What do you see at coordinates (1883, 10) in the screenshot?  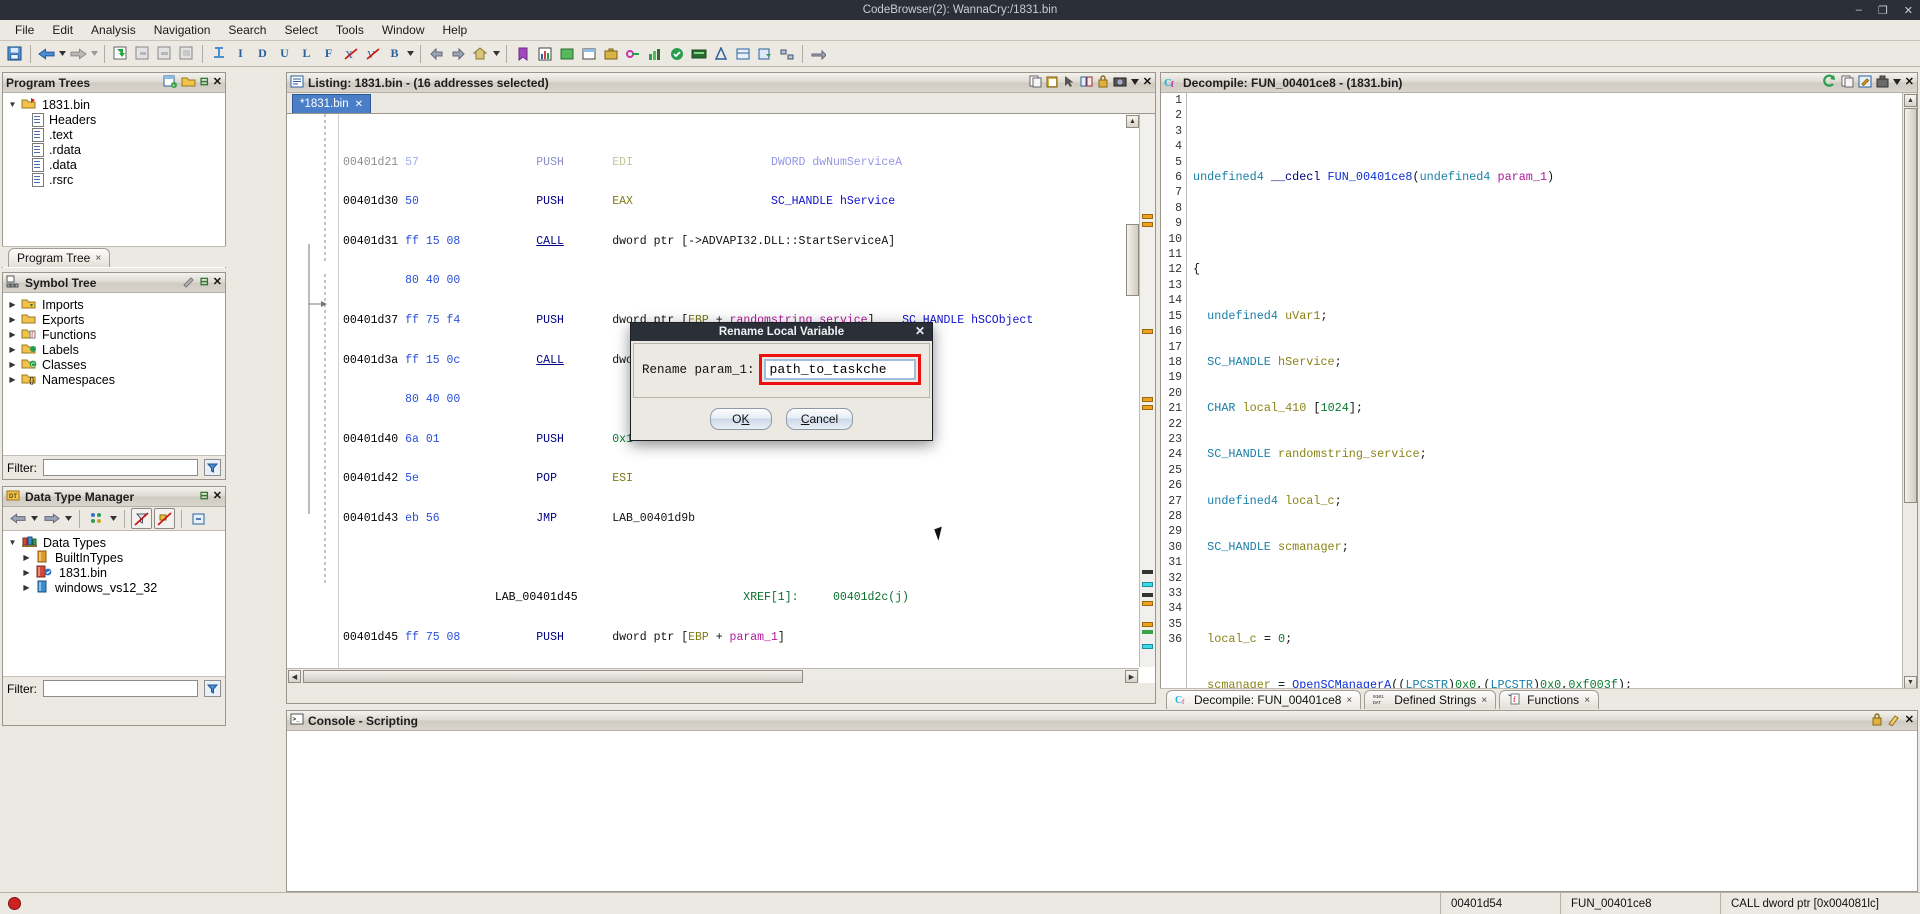 I see `maximize-icon: ❐` at bounding box center [1883, 10].